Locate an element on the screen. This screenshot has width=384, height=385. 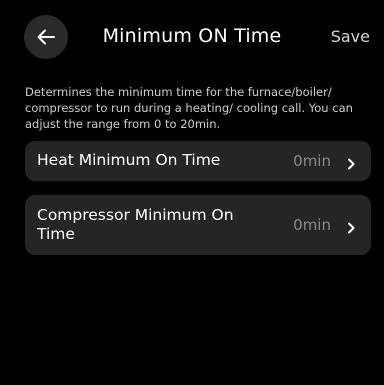
page-title: Minimum ON Time is located at coordinates (192, 36).